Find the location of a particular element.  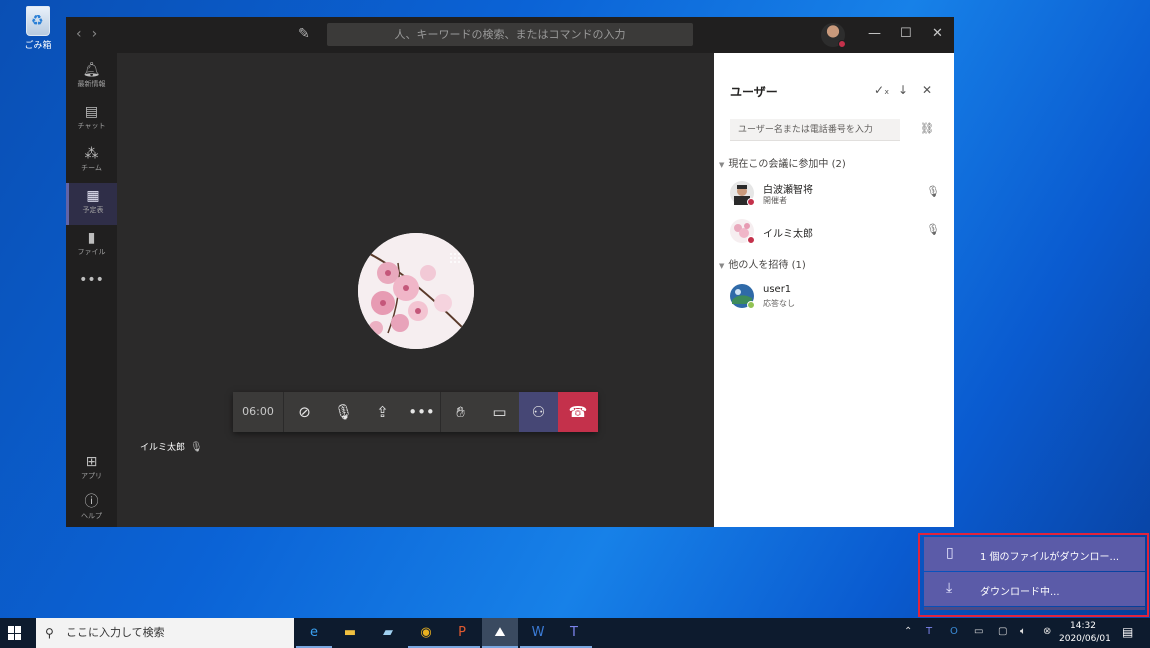

section-in-meeting: ▼ 現在この会議に参加中 (2) is located at coordinates (782, 162).